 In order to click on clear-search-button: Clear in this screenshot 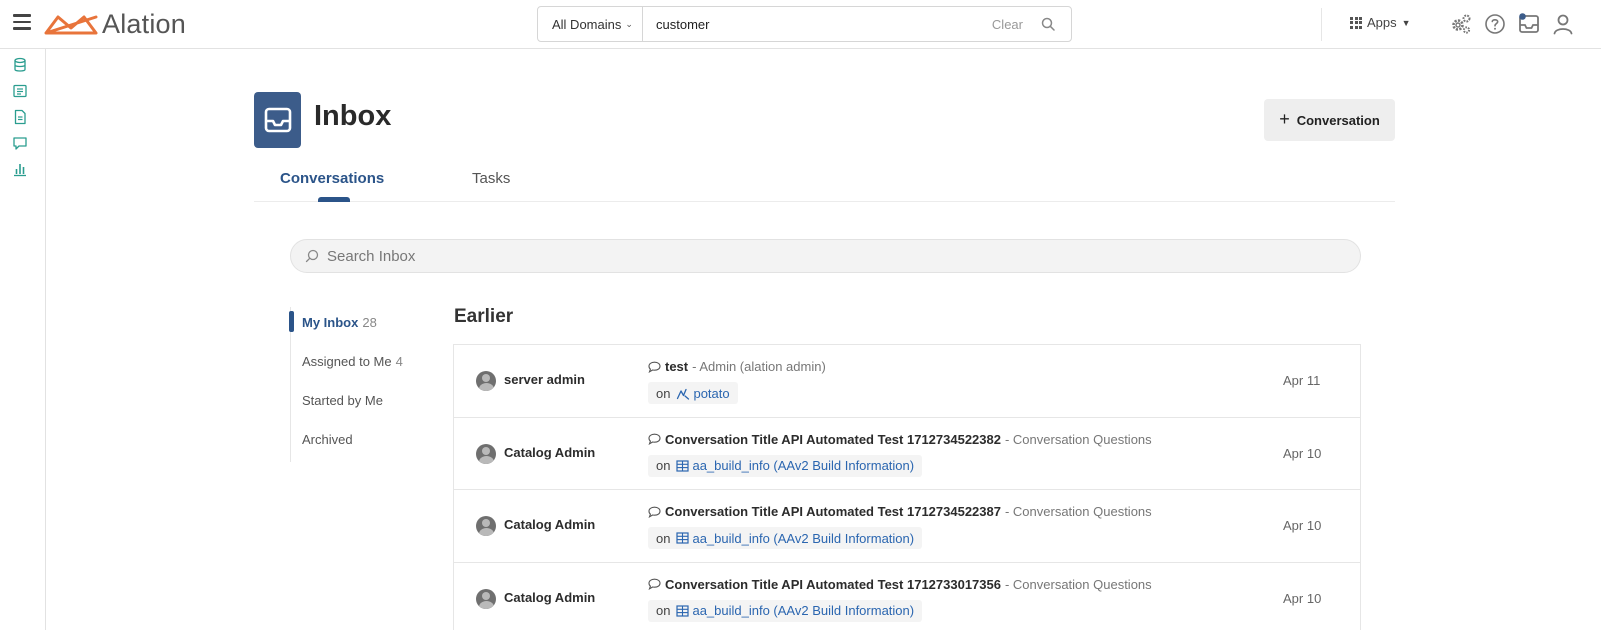, I will do `click(1007, 24)`.